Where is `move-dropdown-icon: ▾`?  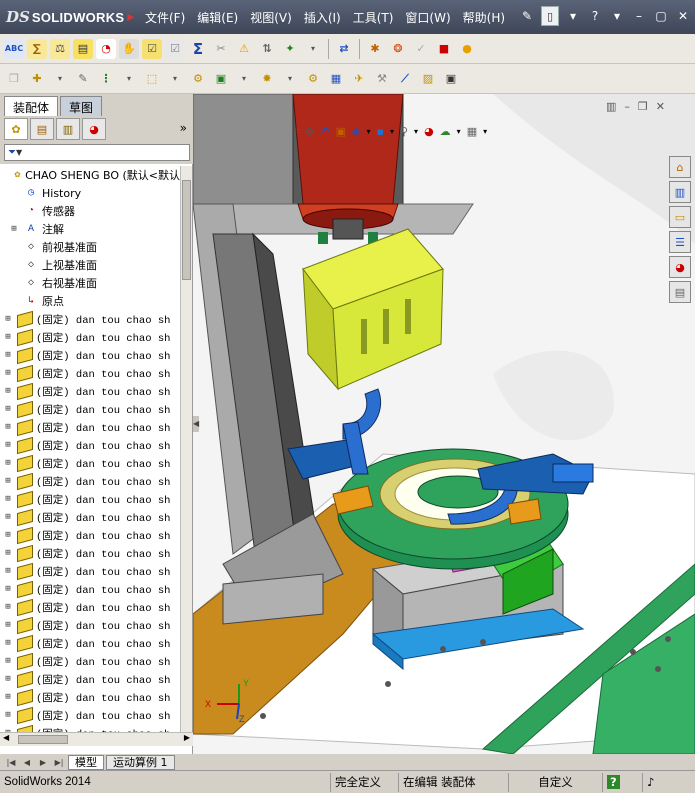 move-dropdown-icon: ▾ is located at coordinates (175, 79).